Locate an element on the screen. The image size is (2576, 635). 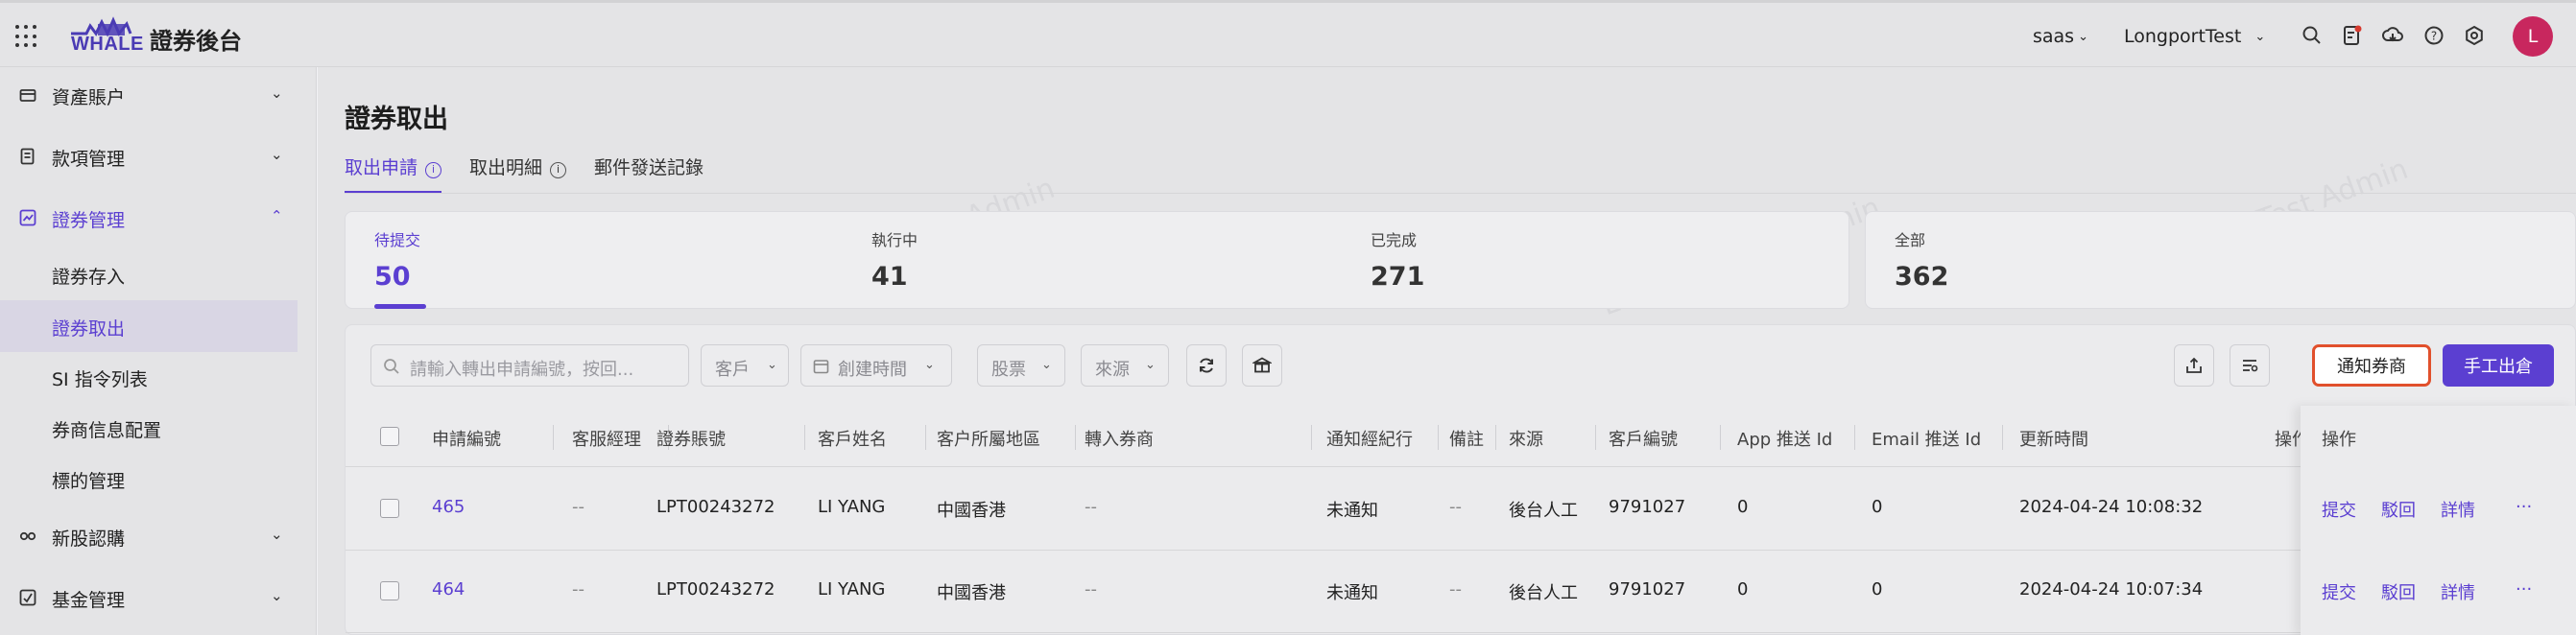
sidebar-item-fund-mgmt: 基金管理 ⌄ is located at coordinates (158, 596).